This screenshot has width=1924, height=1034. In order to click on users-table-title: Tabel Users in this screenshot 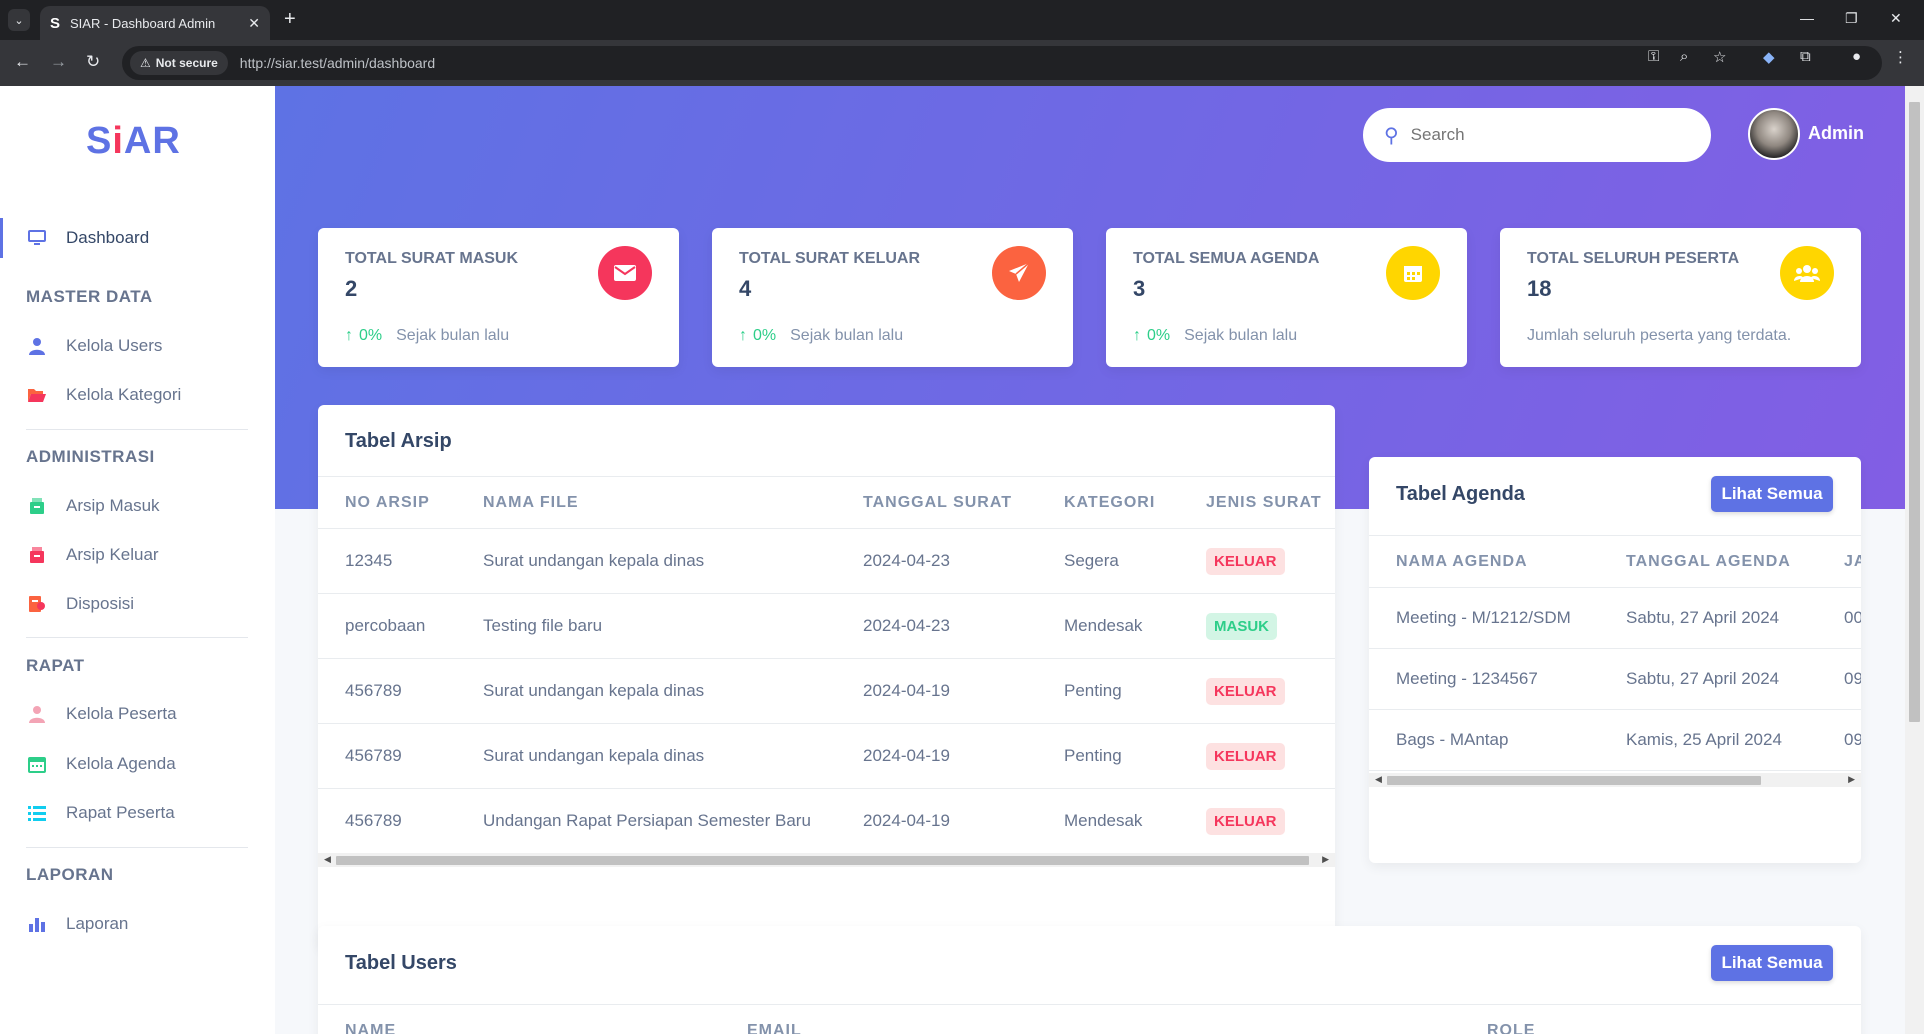, I will do `click(401, 963)`.